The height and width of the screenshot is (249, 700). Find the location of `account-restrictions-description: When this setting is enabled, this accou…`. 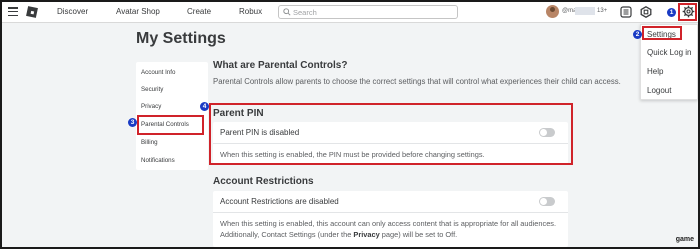

account-restrictions-description: When this setting is enabled, this accou… is located at coordinates (394, 229).